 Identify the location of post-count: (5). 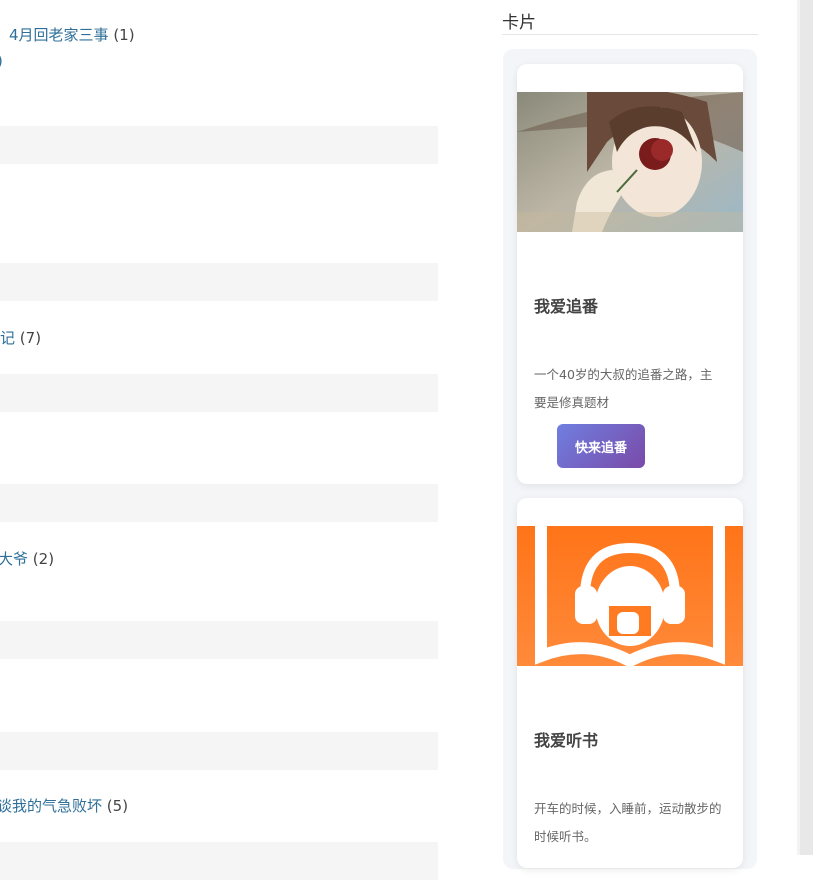
(117, 806).